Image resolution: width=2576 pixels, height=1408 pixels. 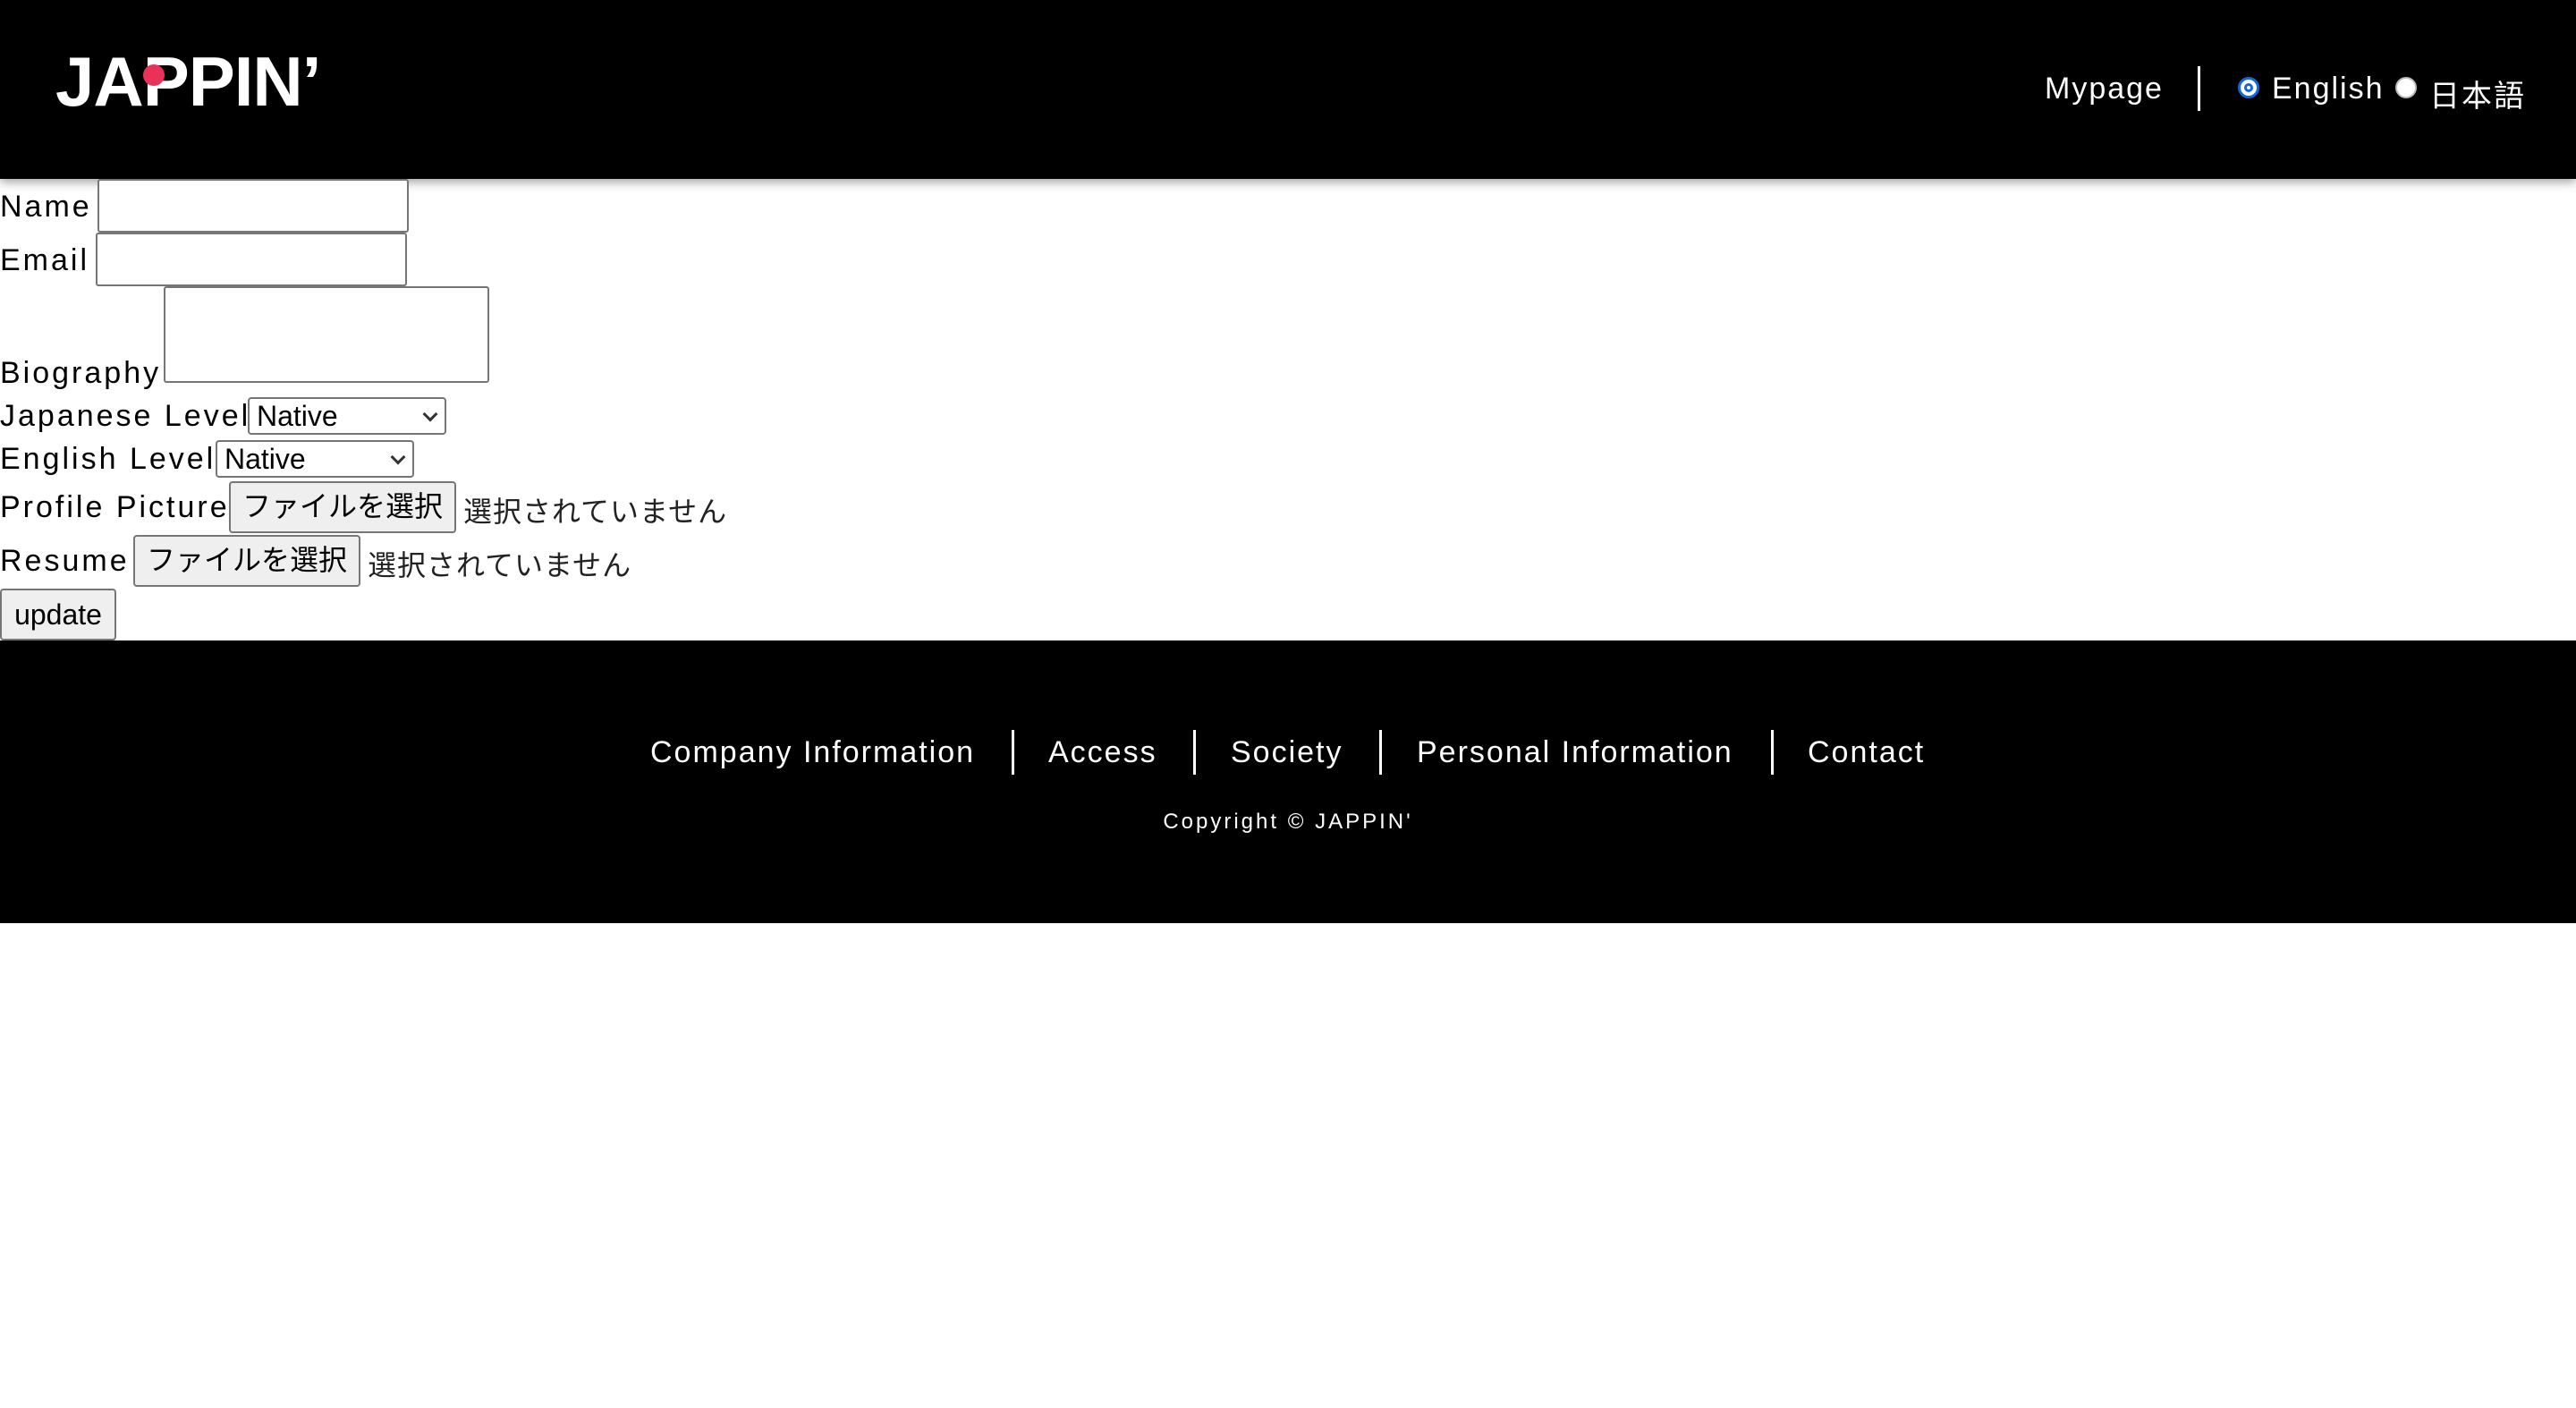 I want to click on english-level-label: English Level, so click(x=108, y=459).